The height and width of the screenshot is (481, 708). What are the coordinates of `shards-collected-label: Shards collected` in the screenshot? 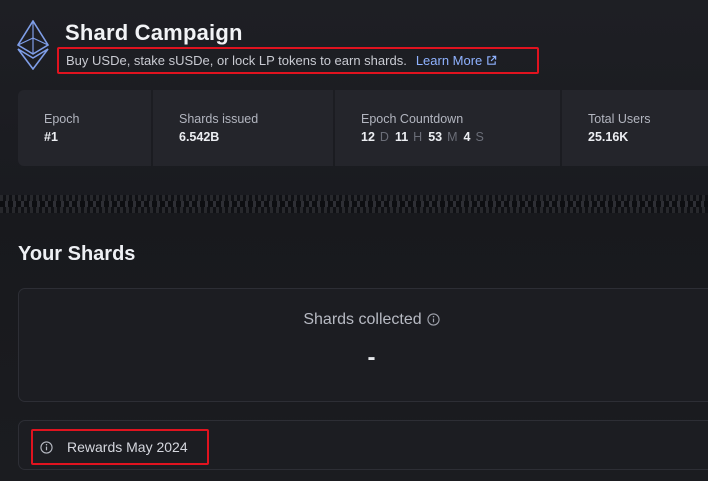 It's located at (363, 320).